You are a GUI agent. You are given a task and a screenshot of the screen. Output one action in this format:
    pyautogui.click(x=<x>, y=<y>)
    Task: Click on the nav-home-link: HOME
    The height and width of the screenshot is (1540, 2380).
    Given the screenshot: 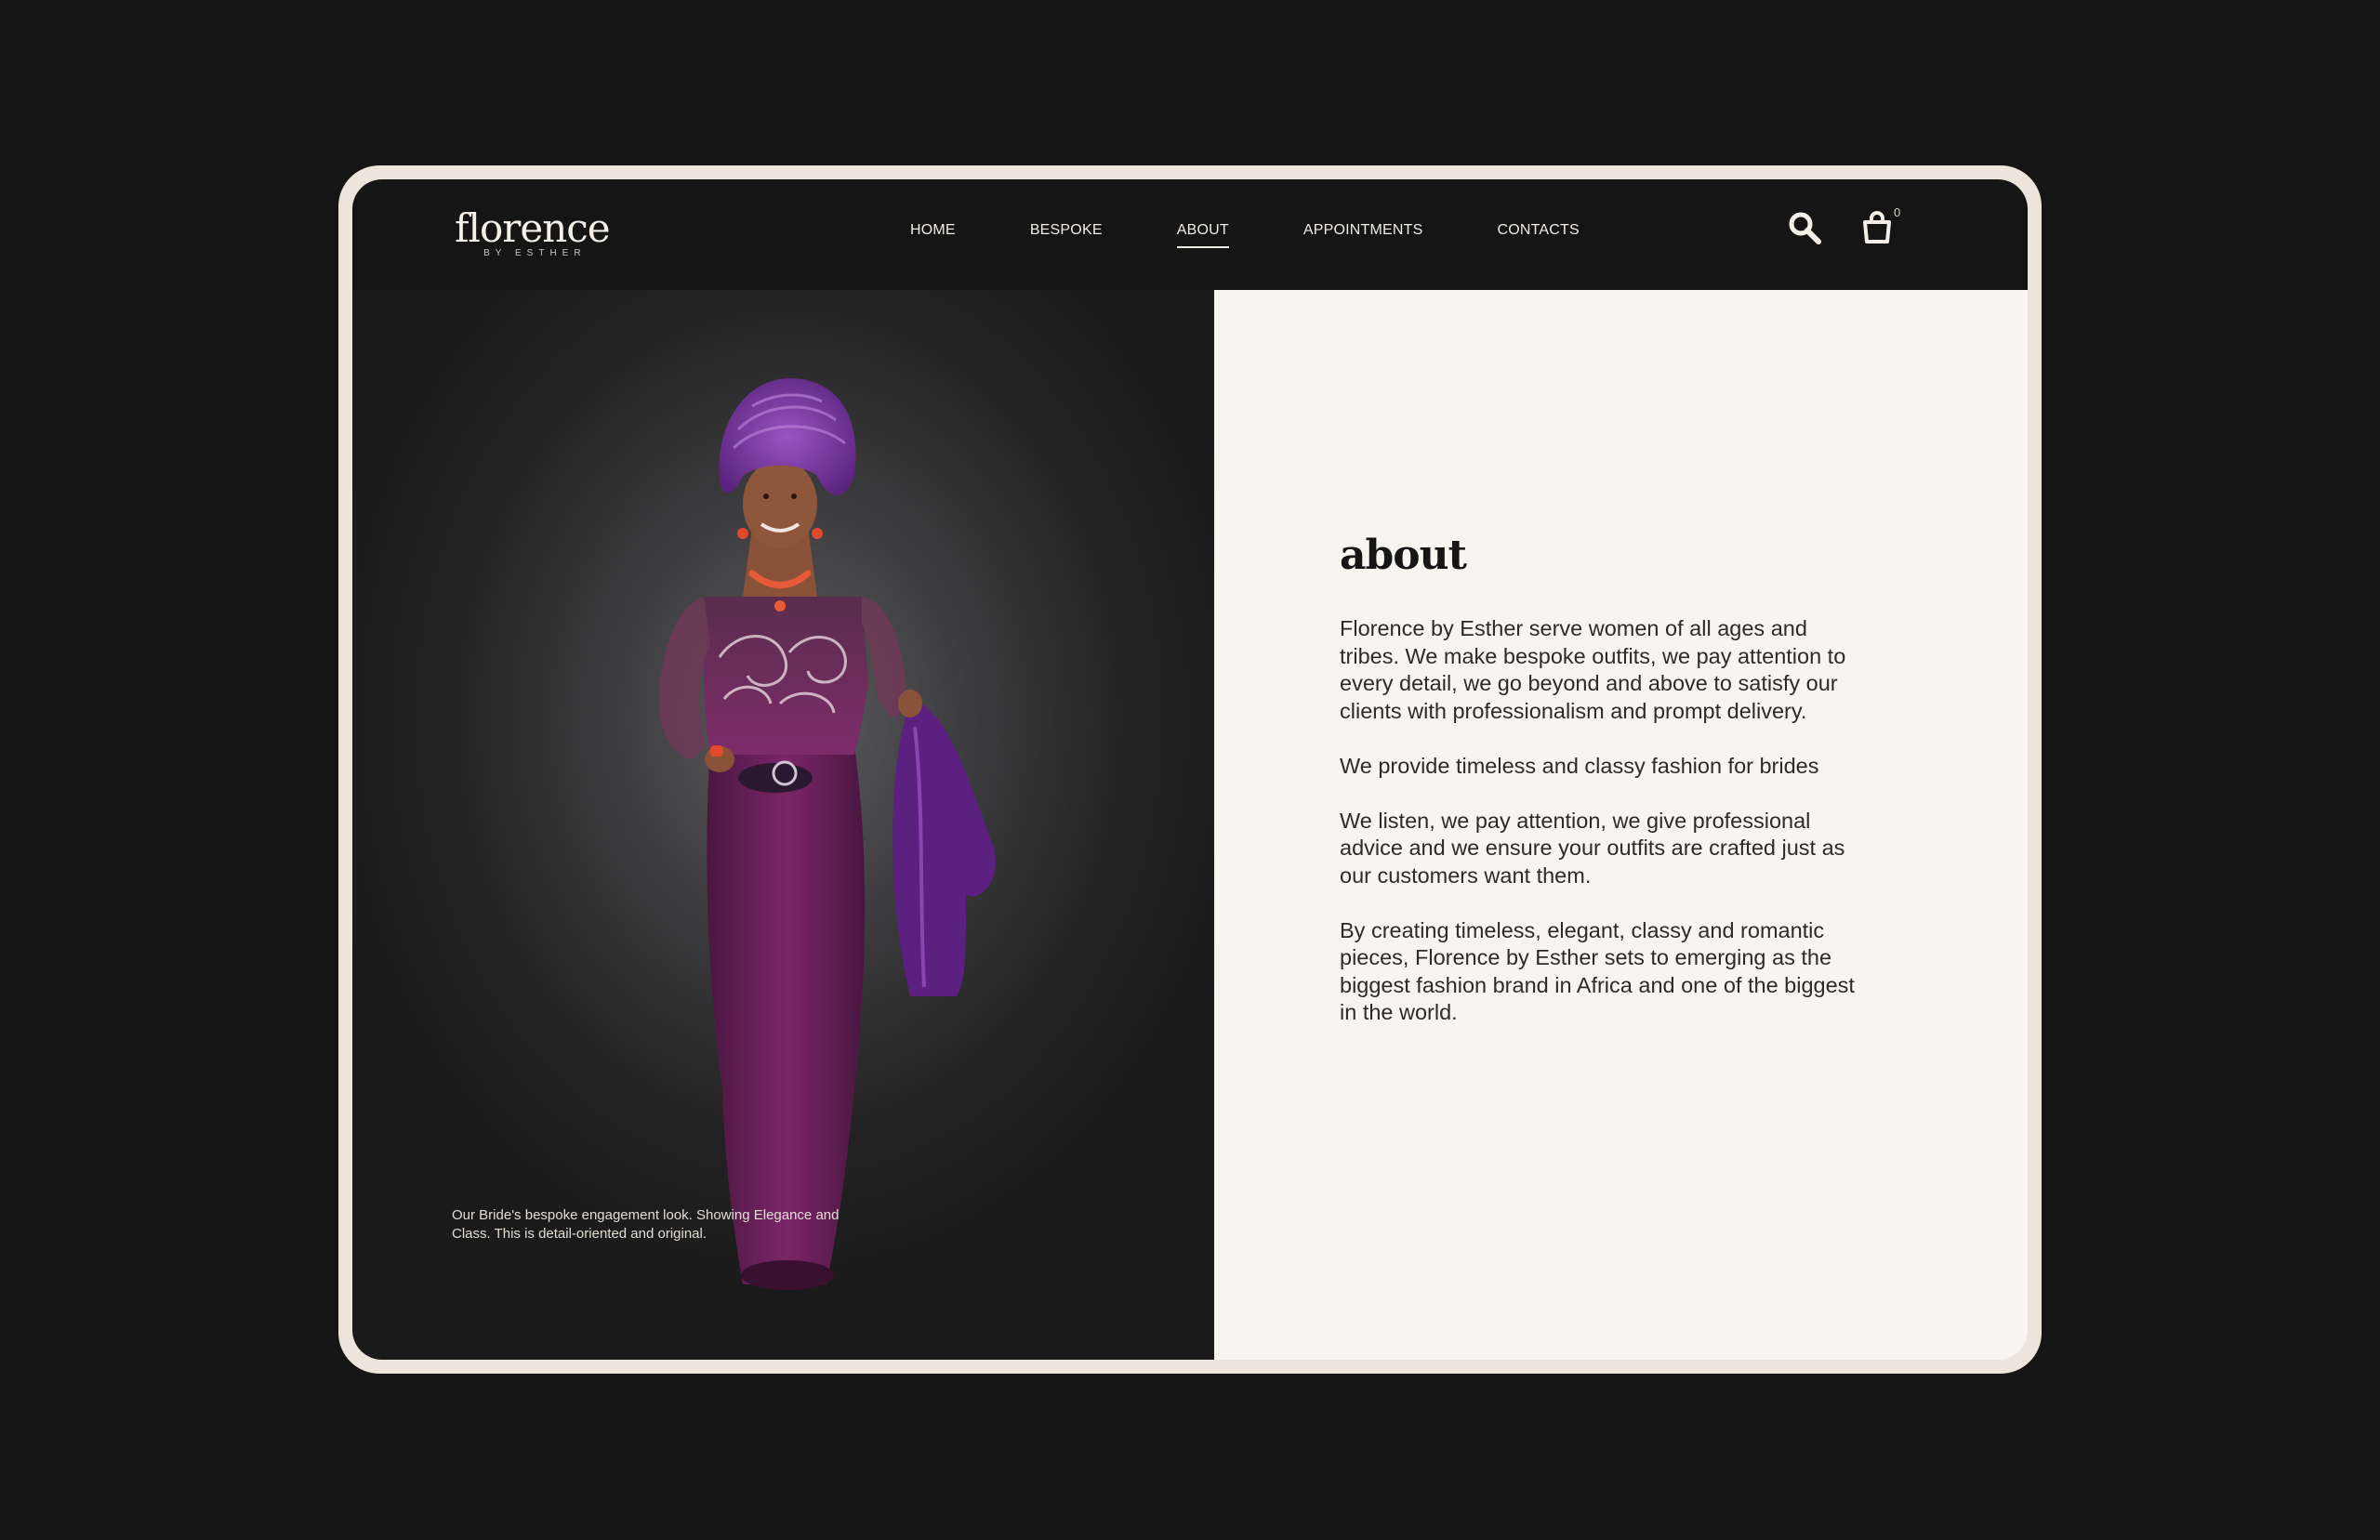 What is the action you would take?
    pyautogui.click(x=933, y=231)
    